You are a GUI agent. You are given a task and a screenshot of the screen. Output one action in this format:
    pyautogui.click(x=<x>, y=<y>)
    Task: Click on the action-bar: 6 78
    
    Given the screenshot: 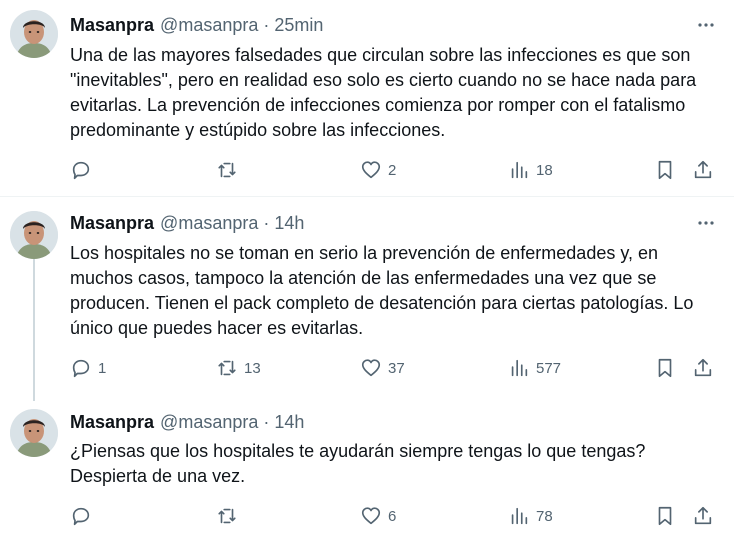 What is the action you would take?
    pyautogui.click(x=395, y=516)
    